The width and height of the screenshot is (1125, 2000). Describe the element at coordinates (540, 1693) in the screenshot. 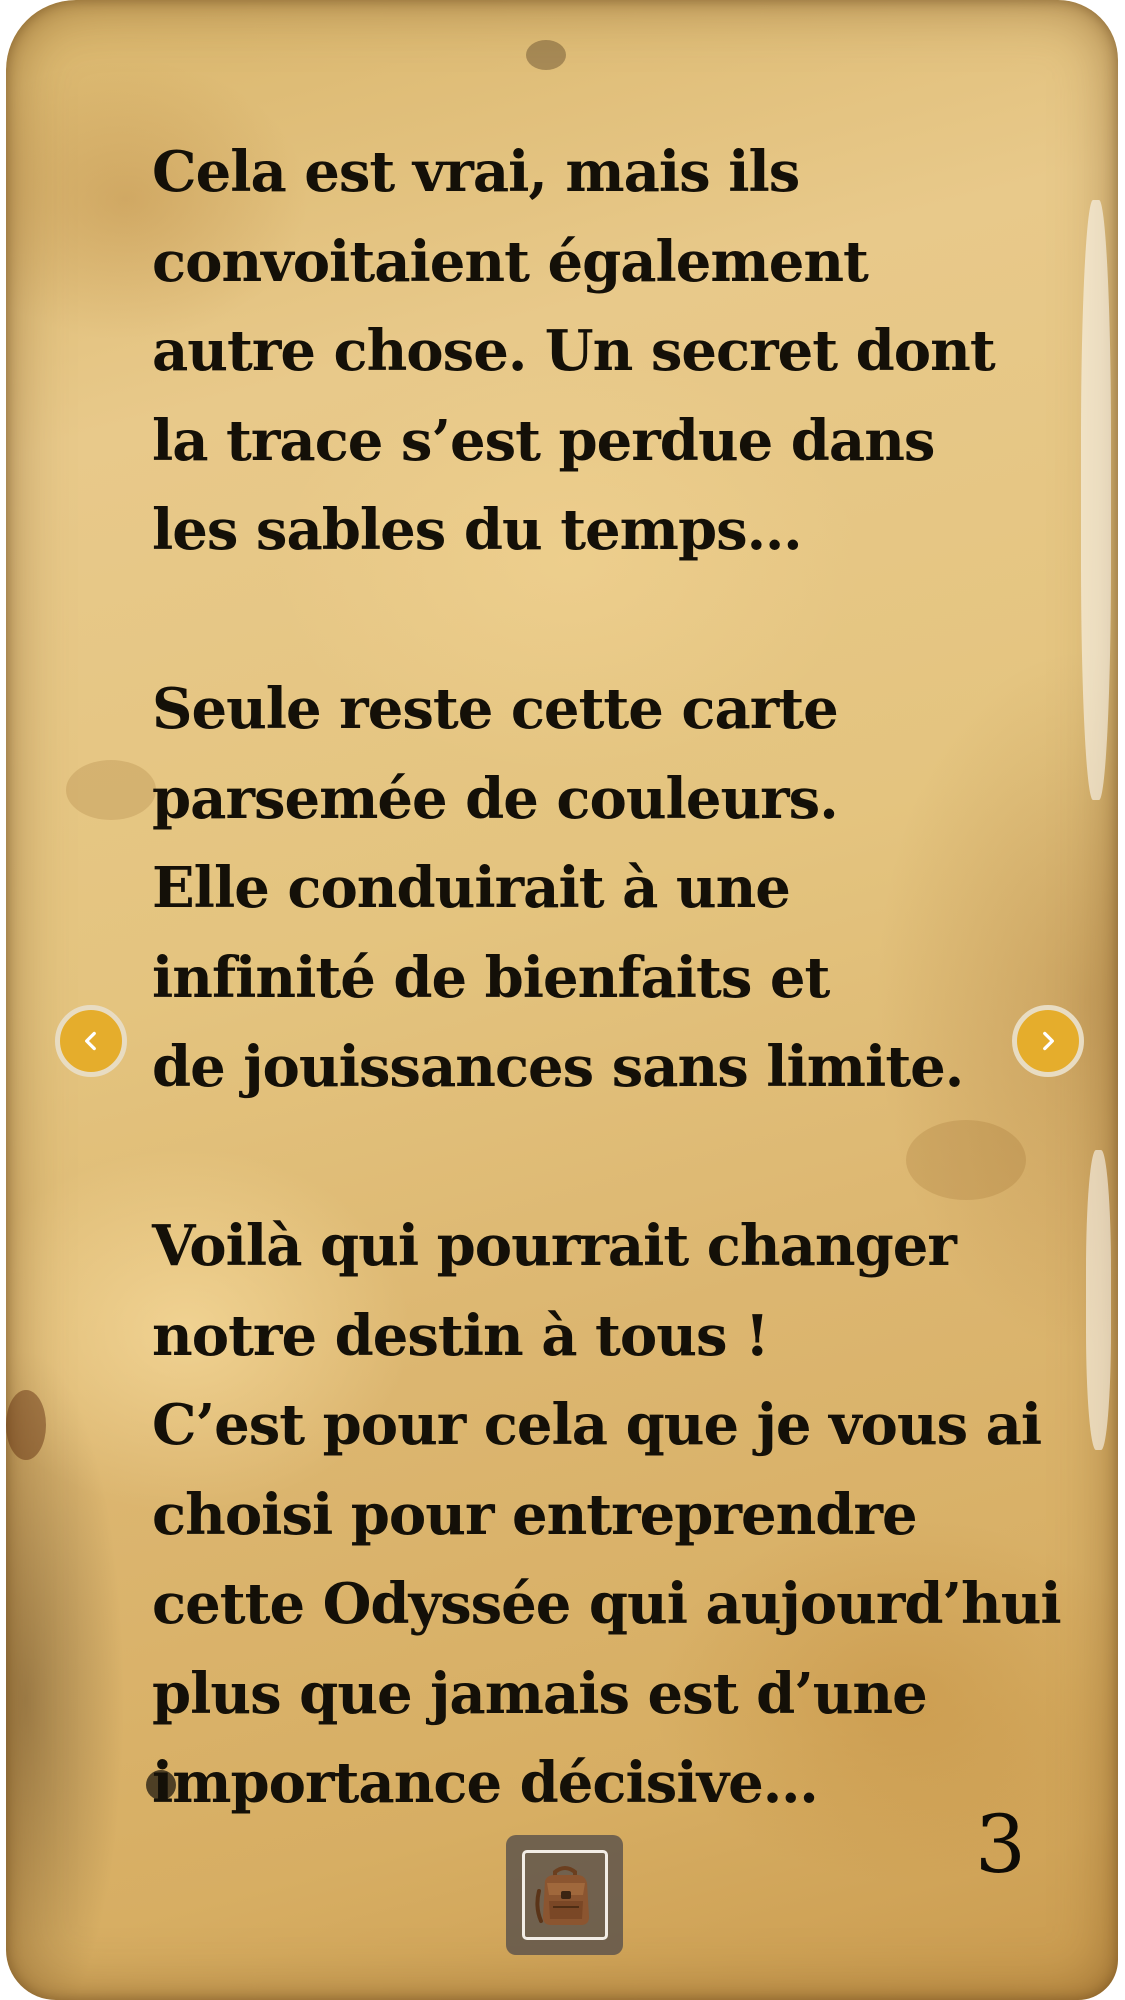

I see `story-line: plus que jamais est d’une` at that location.